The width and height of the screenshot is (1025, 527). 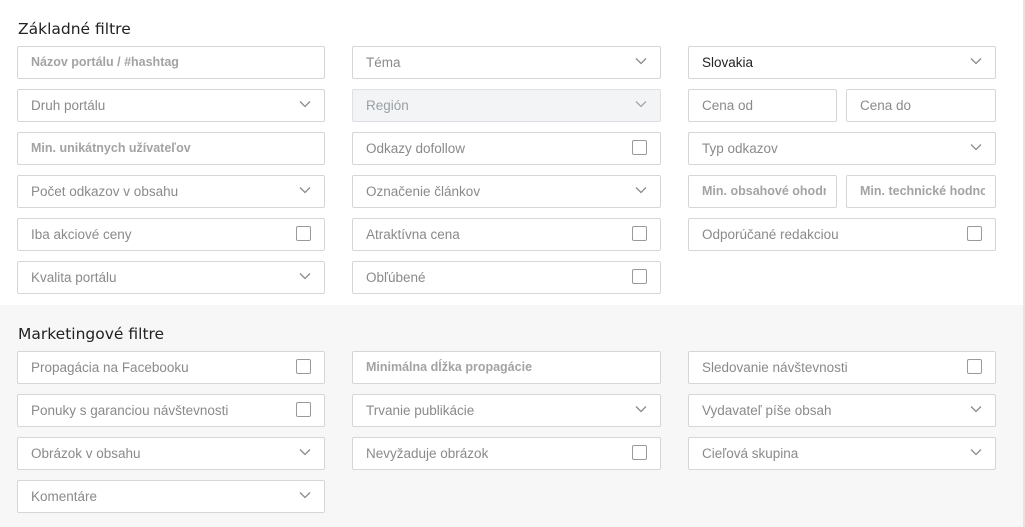 What do you see at coordinates (86, 453) in the screenshot?
I see `image-in-content-select-label: Obrázok v obsahu` at bounding box center [86, 453].